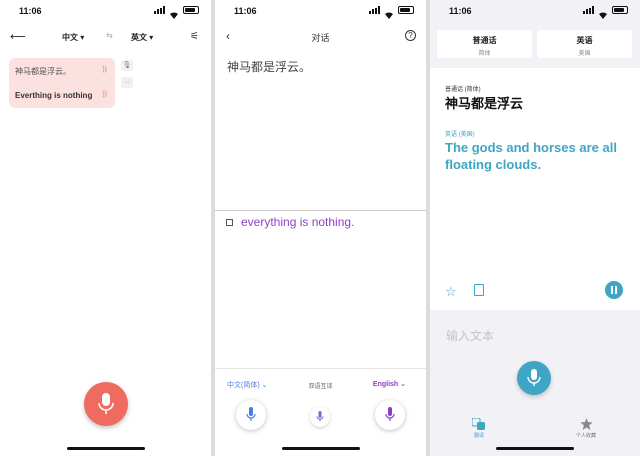 The width and height of the screenshot is (640, 456). I want to click on target-language-button: 英语 美国, so click(584, 44).